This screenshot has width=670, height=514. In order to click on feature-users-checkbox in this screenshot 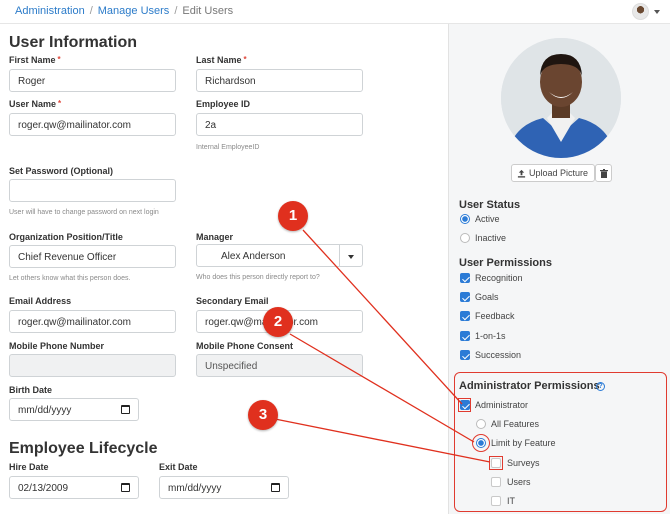, I will do `click(496, 482)`.